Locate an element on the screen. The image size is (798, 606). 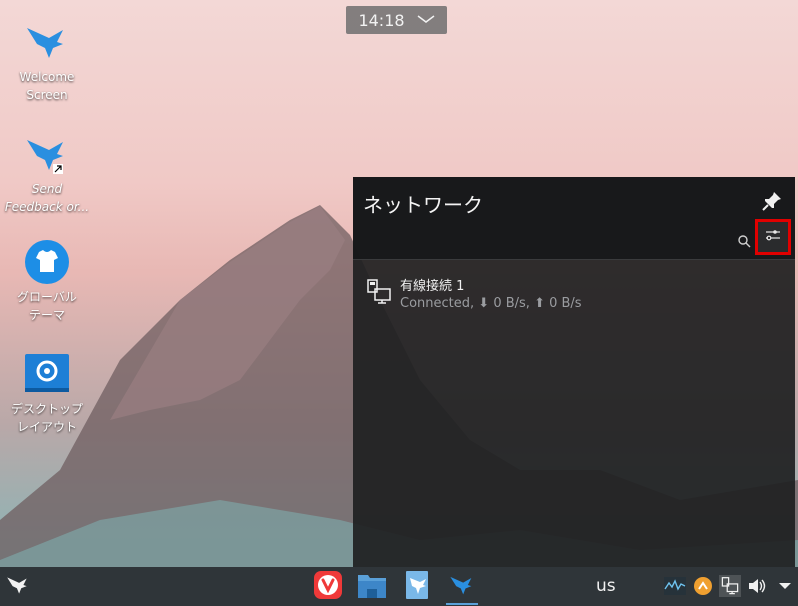
desktop-icon-label: グローバル is located at coordinates (47, 297).